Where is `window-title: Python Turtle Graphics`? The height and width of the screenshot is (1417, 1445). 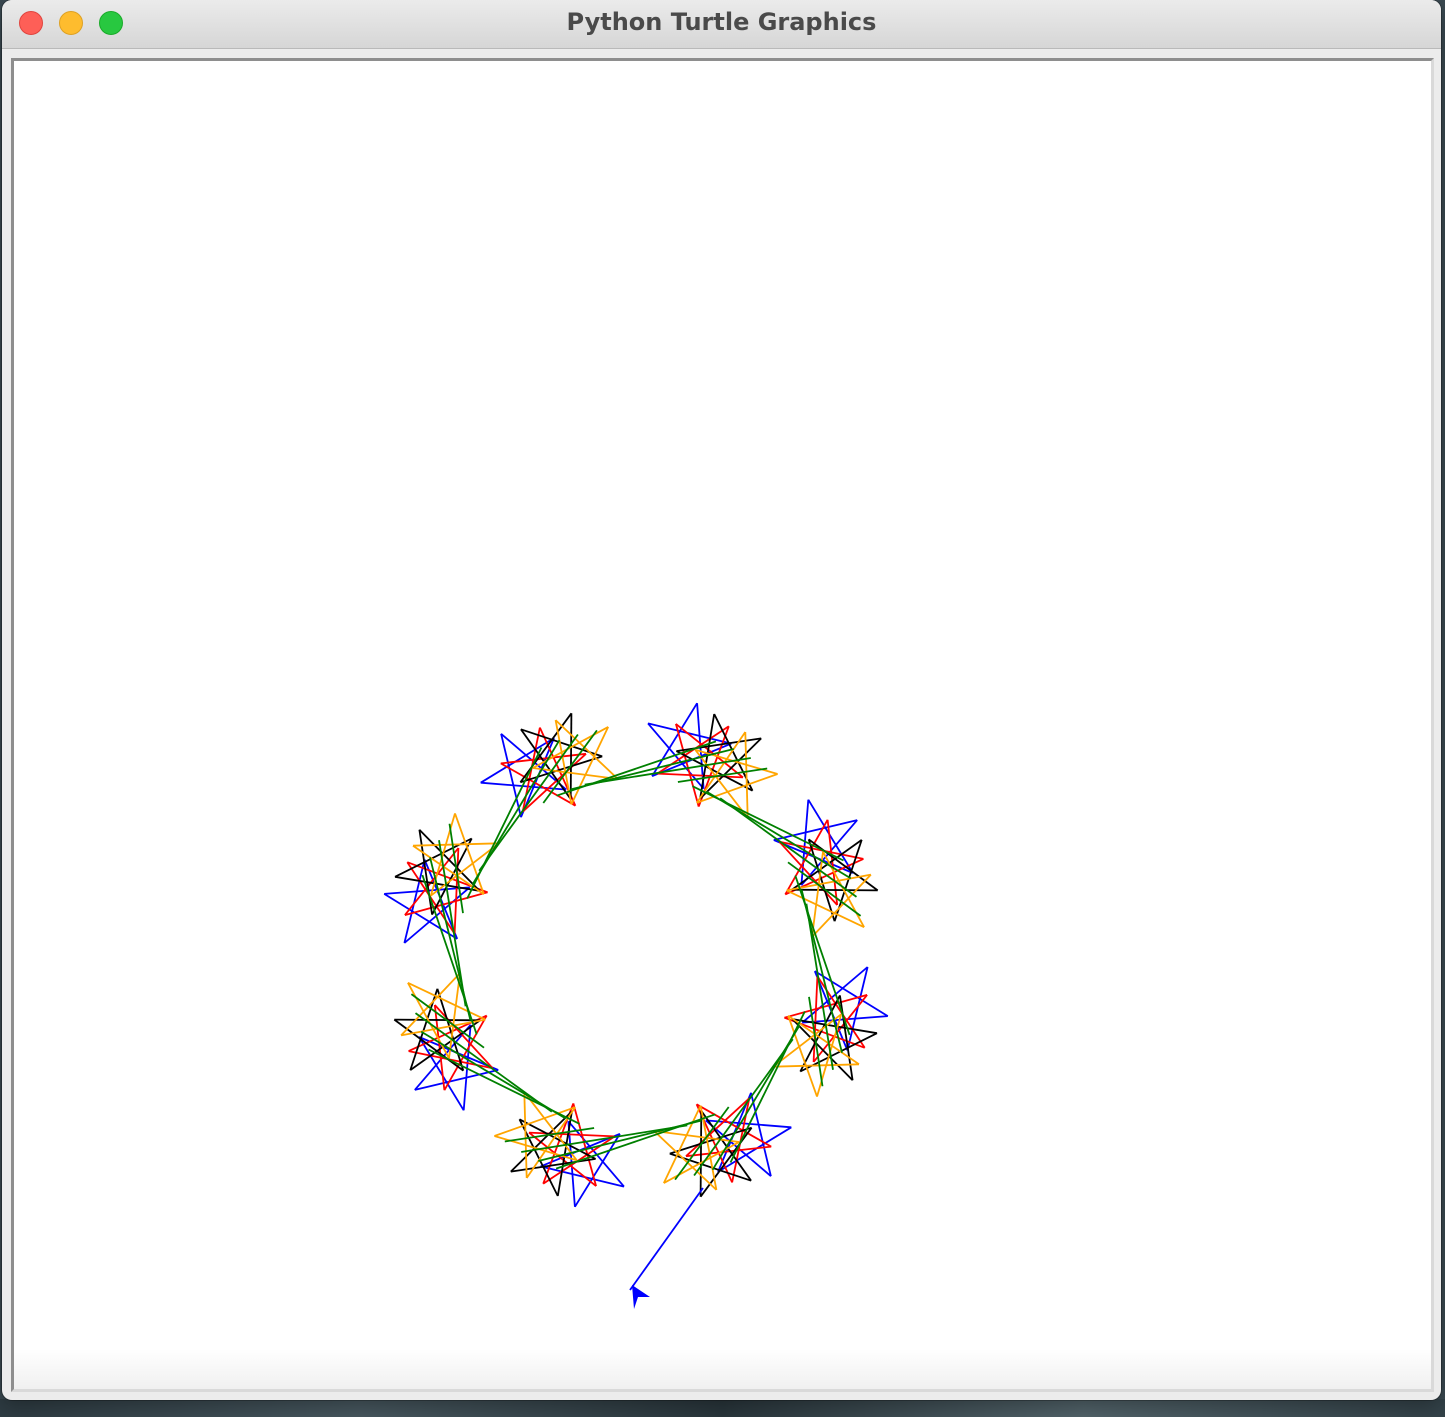
window-title: Python Turtle Graphics is located at coordinates (721, 22).